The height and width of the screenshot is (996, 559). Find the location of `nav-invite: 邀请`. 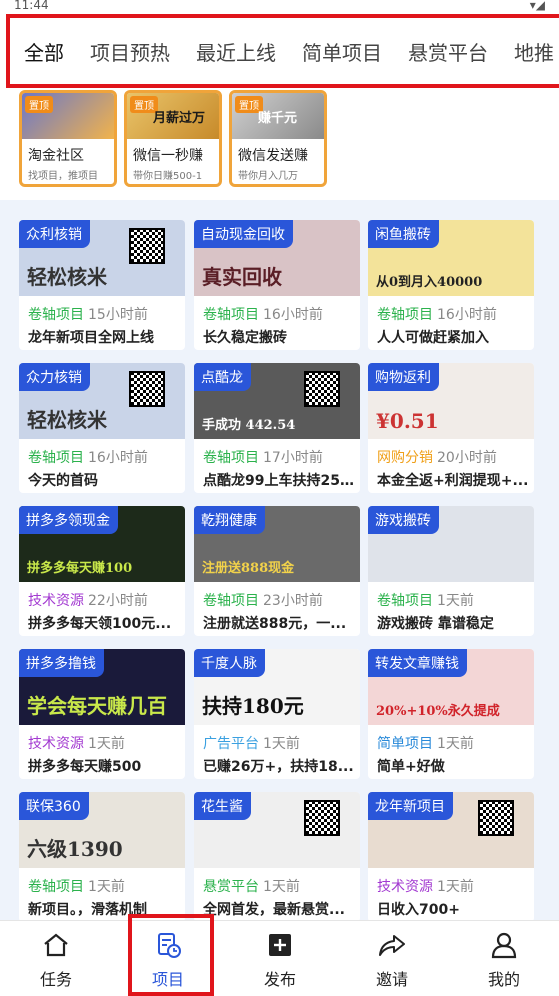

nav-invite: 邀请 is located at coordinates (392, 958).